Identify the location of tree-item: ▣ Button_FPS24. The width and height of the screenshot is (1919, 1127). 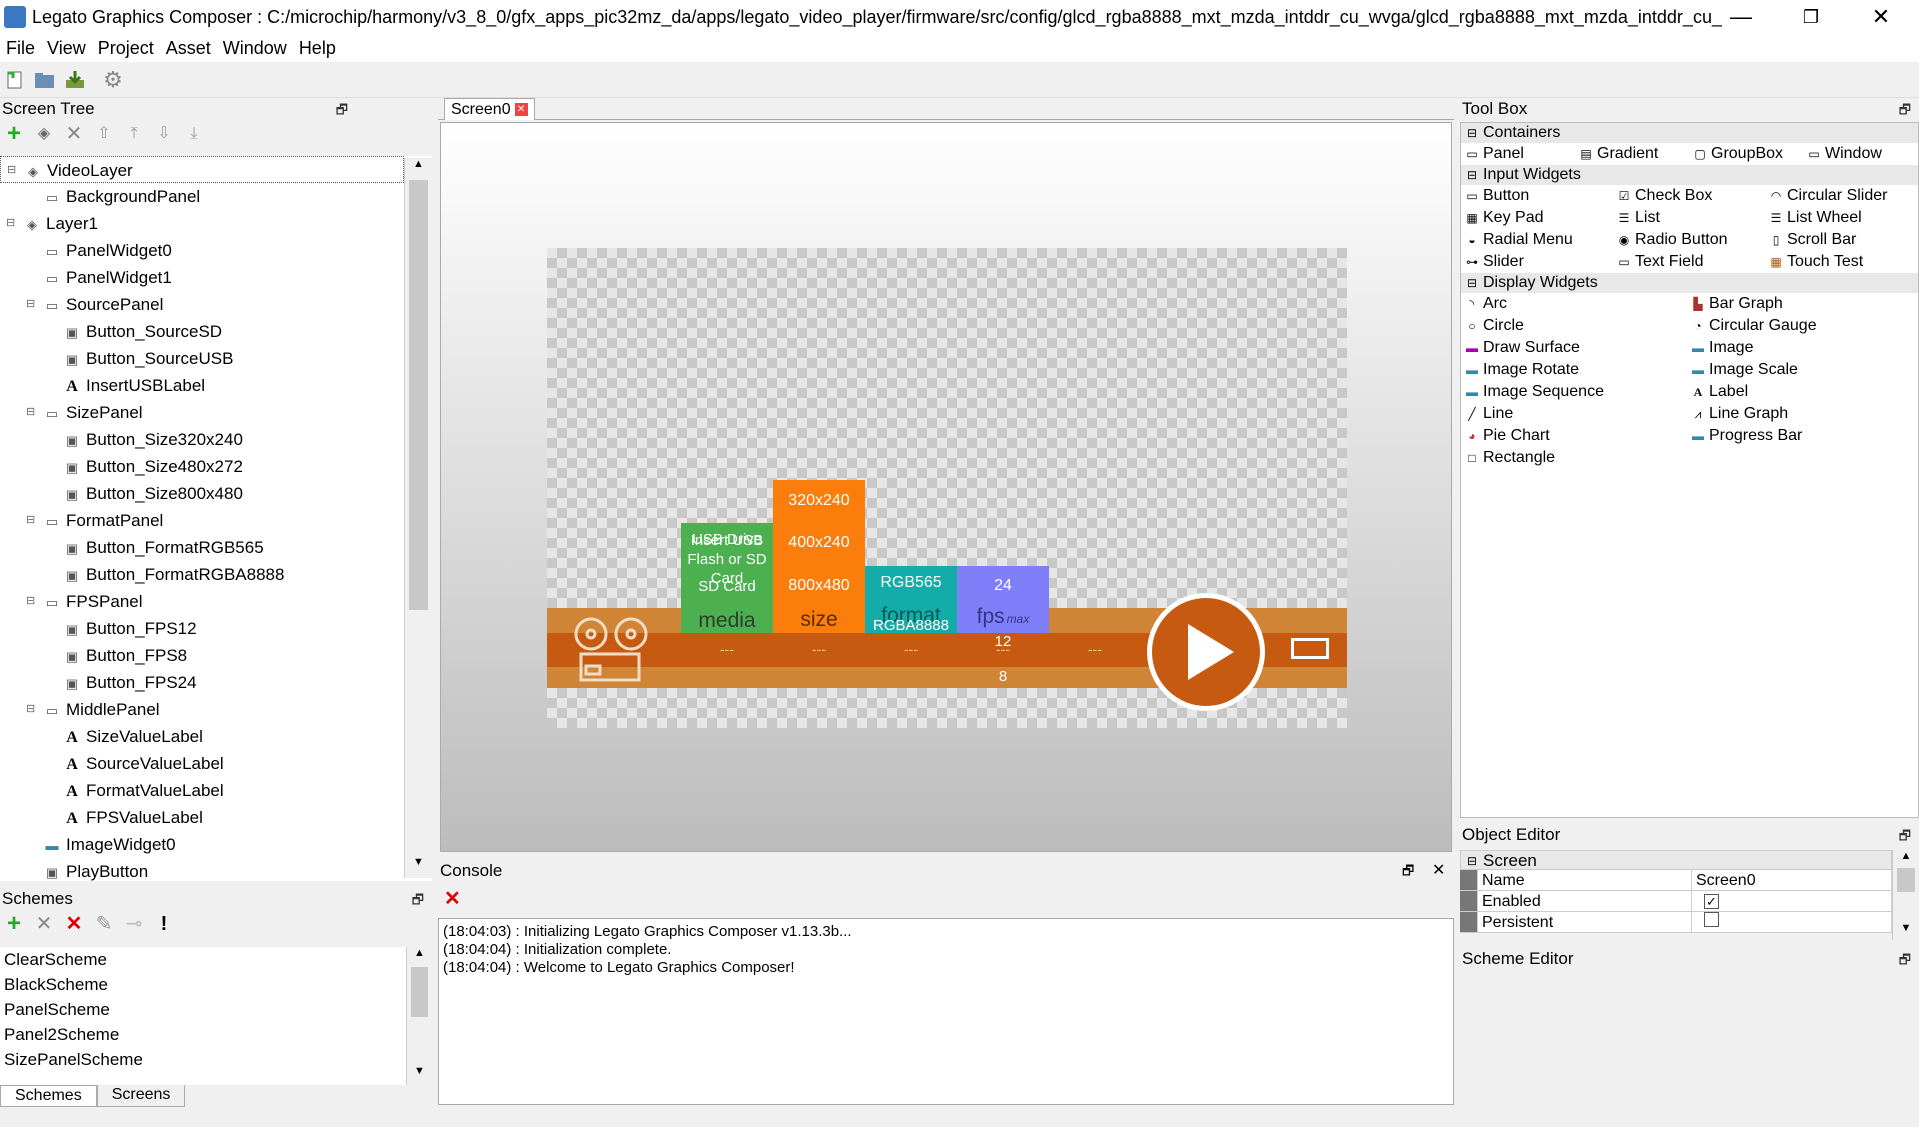
(202, 682).